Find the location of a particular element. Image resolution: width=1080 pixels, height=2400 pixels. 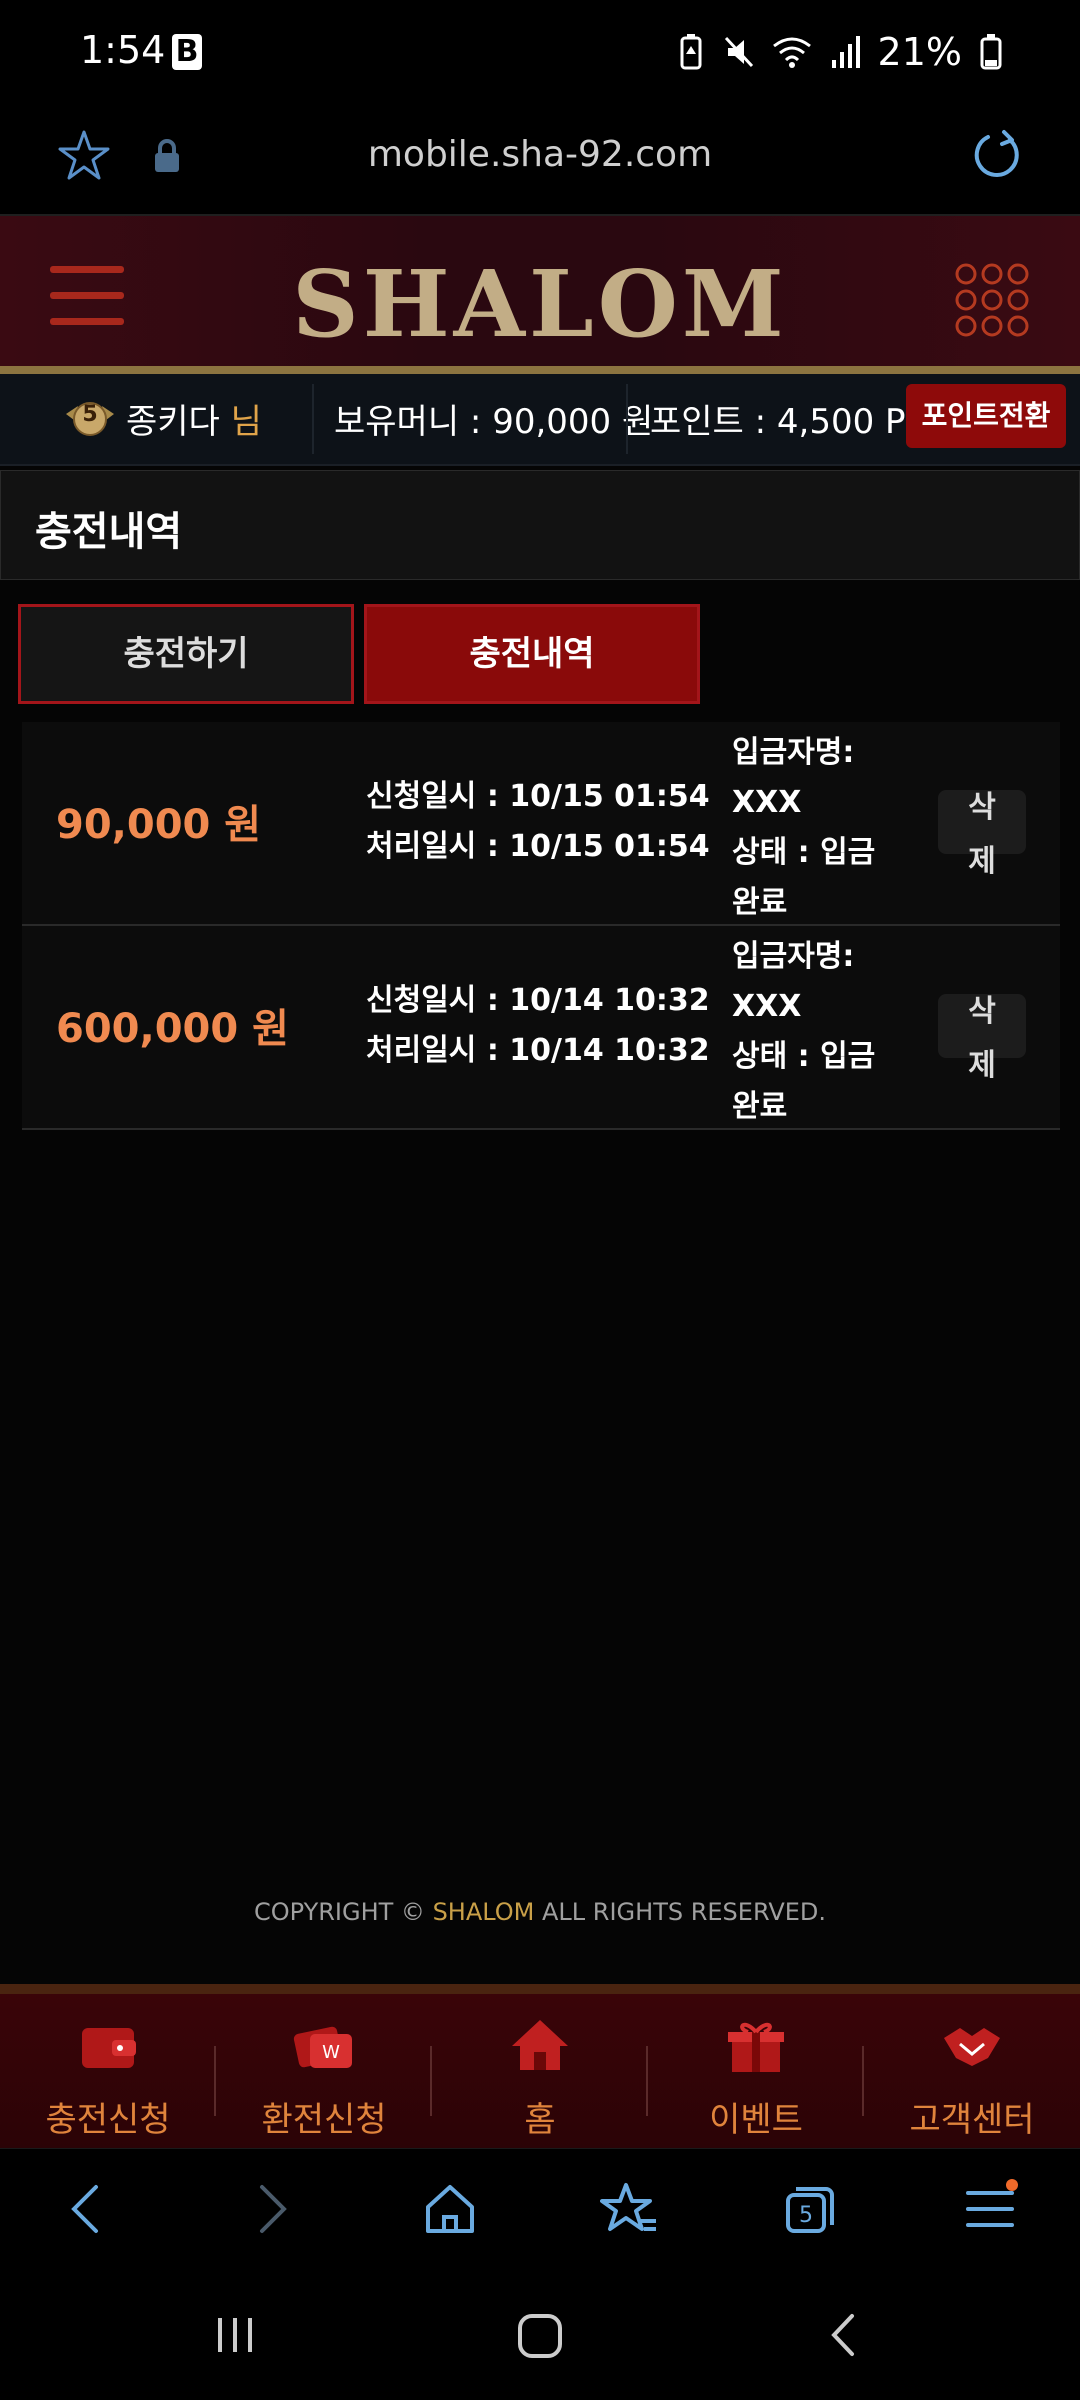

user-nickname: 종키다 is located at coordinates (173, 422).